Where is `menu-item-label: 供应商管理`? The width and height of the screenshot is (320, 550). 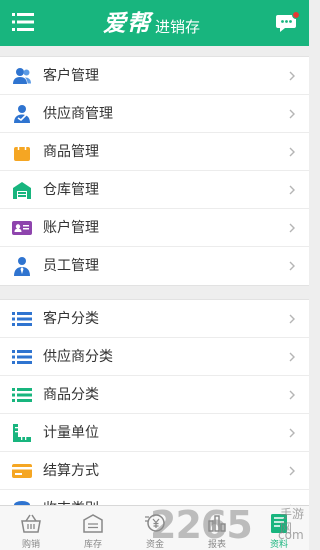
menu-item-label: 供应商管理 is located at coordinates (78, 114).